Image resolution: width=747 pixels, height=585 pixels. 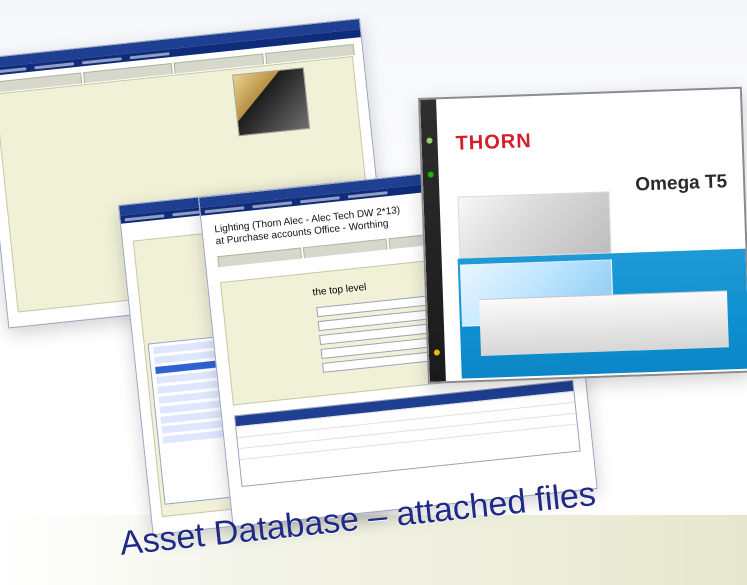 I want to click on product-title: Omega T5, so click(x=681, y=183).